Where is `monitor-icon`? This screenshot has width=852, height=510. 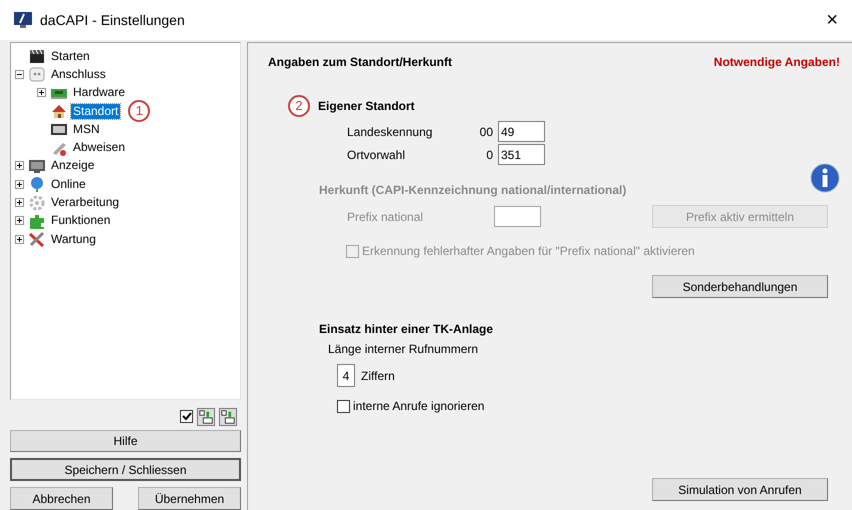 monitor-icon is located at coordinates (37, 166).